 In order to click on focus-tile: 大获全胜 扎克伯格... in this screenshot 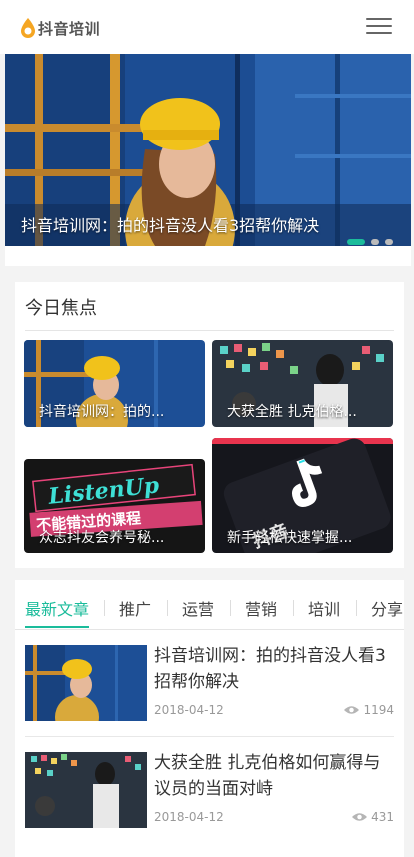, I will do `click(302, 383)`.